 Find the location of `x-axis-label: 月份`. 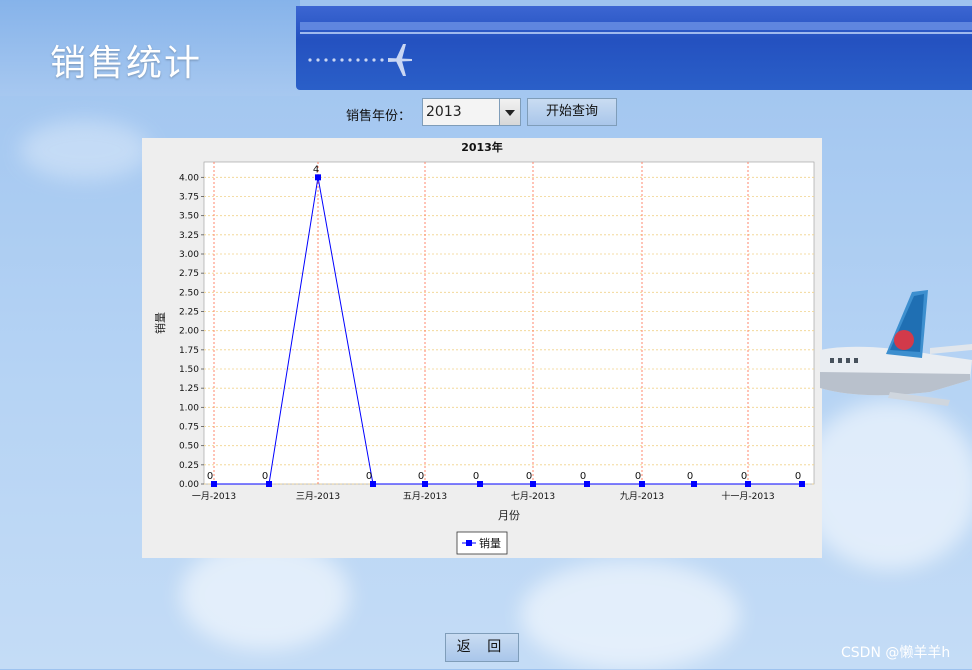

x-axis-label: 月份 is located at coordinates (509, 515).